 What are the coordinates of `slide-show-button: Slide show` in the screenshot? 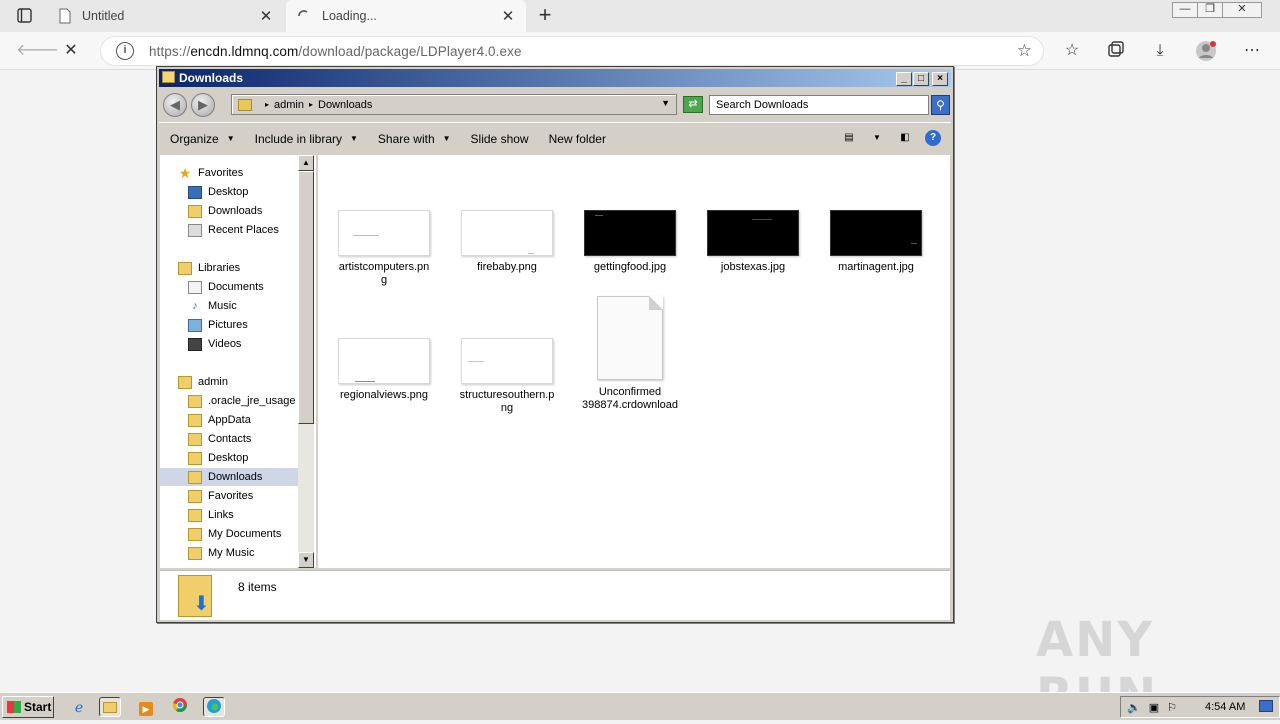 It's located at (500, 139).